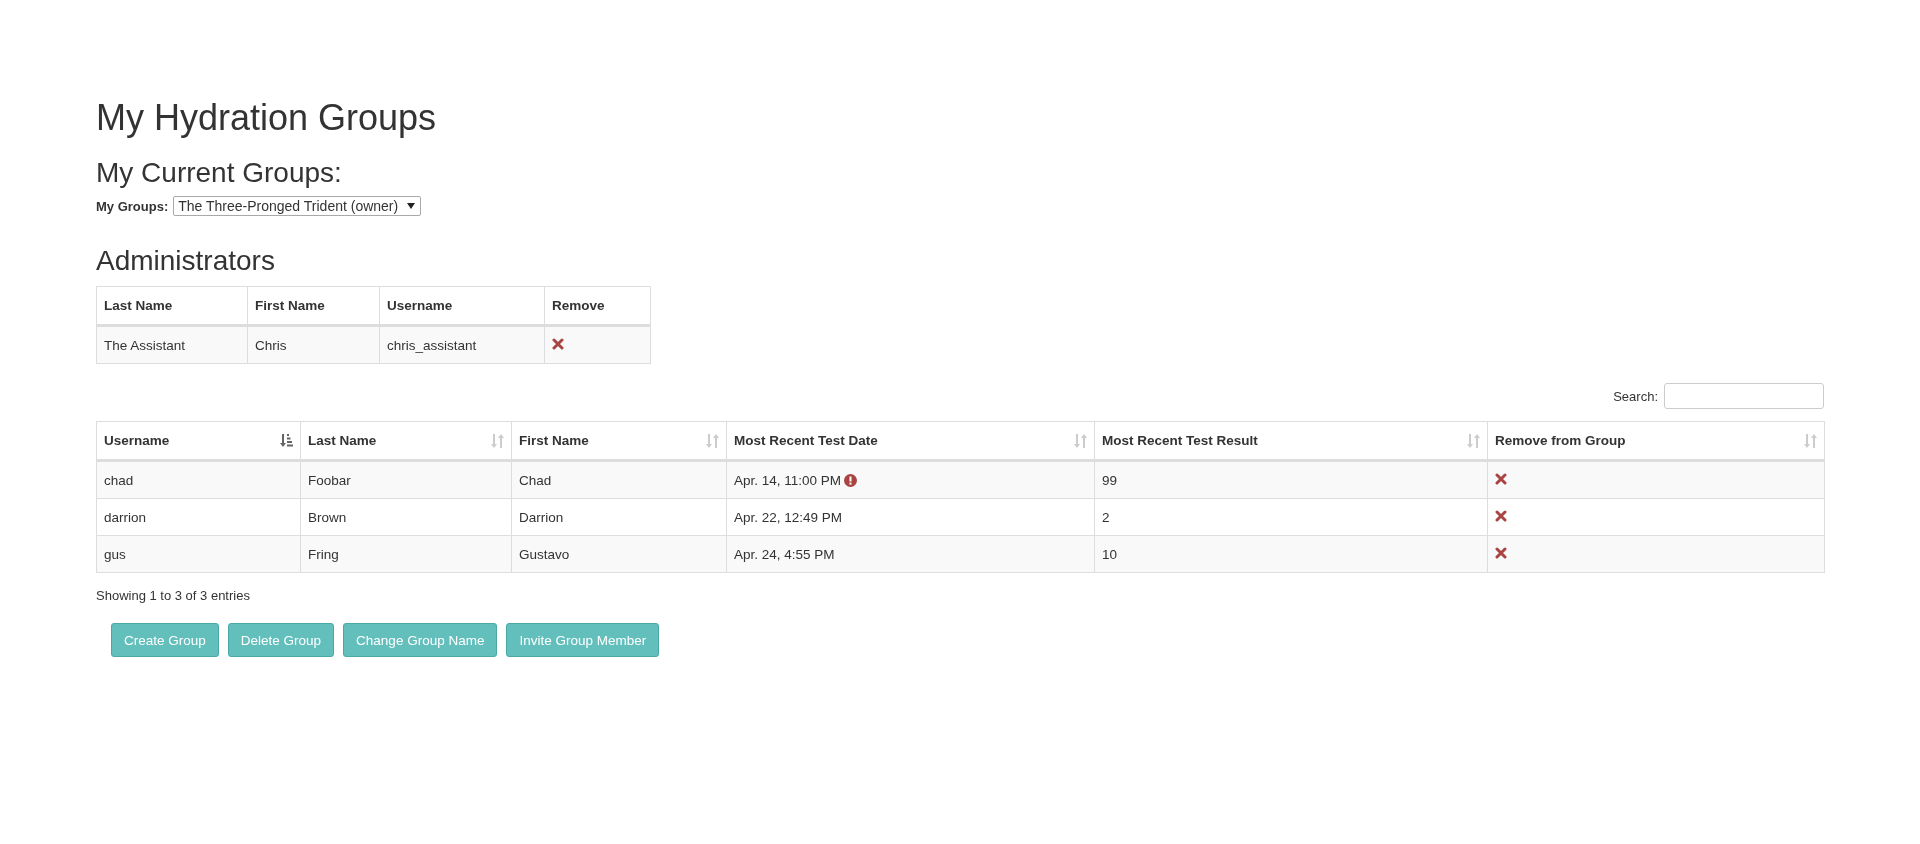 This screenshot has height=844, width=1920. Describe the element at coordinates (619, 517) in the screenshot. I see `table-cell: Darrion` at that location.